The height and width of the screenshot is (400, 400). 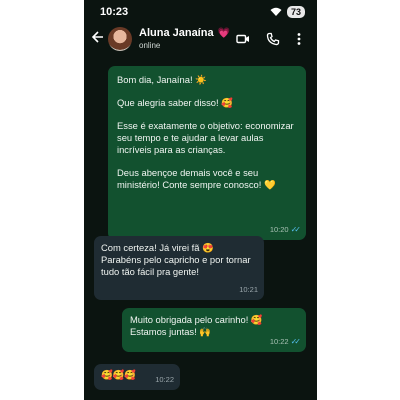 What do you see at coordinates (300, 39) in the screenshot?
I see `more-options-icon` at bounding box center [300, 39].